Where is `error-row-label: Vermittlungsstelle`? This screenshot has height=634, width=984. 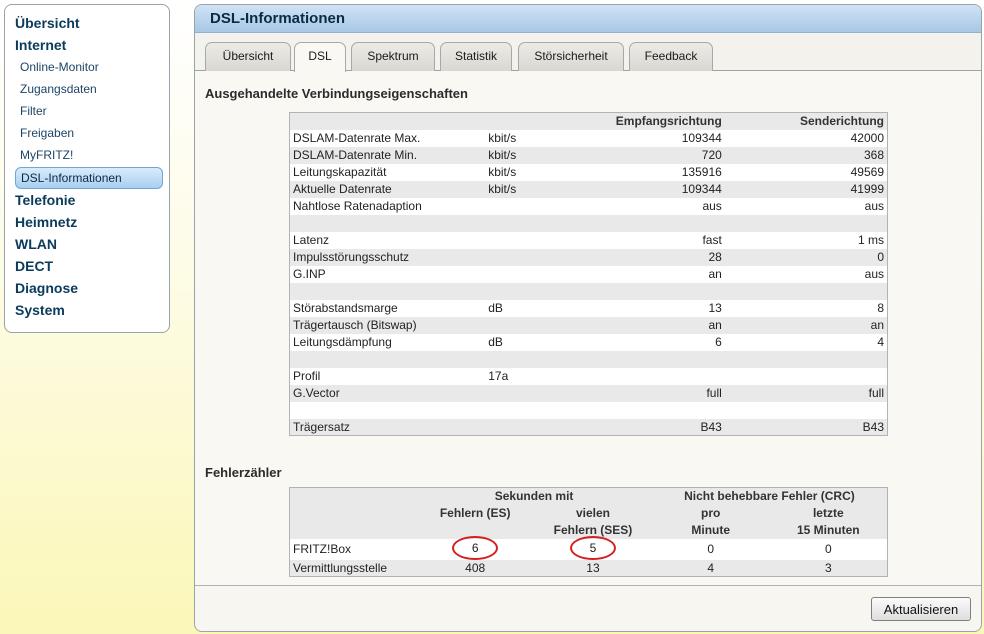
error-row-label: Vermittlungsstelle is located at coordinates (353, 568).